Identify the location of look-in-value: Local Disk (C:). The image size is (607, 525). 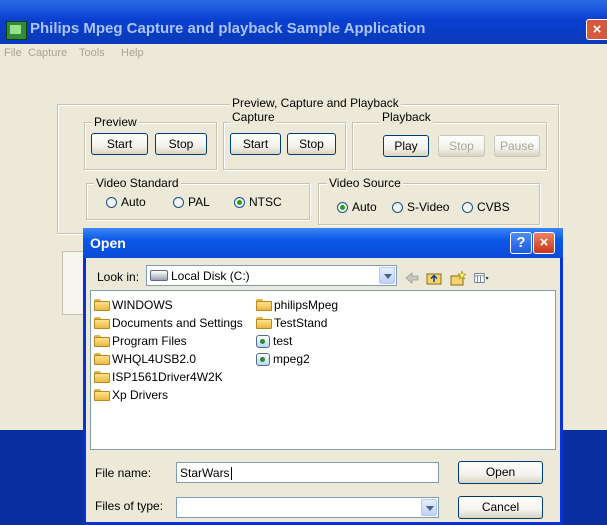
(210, 276).